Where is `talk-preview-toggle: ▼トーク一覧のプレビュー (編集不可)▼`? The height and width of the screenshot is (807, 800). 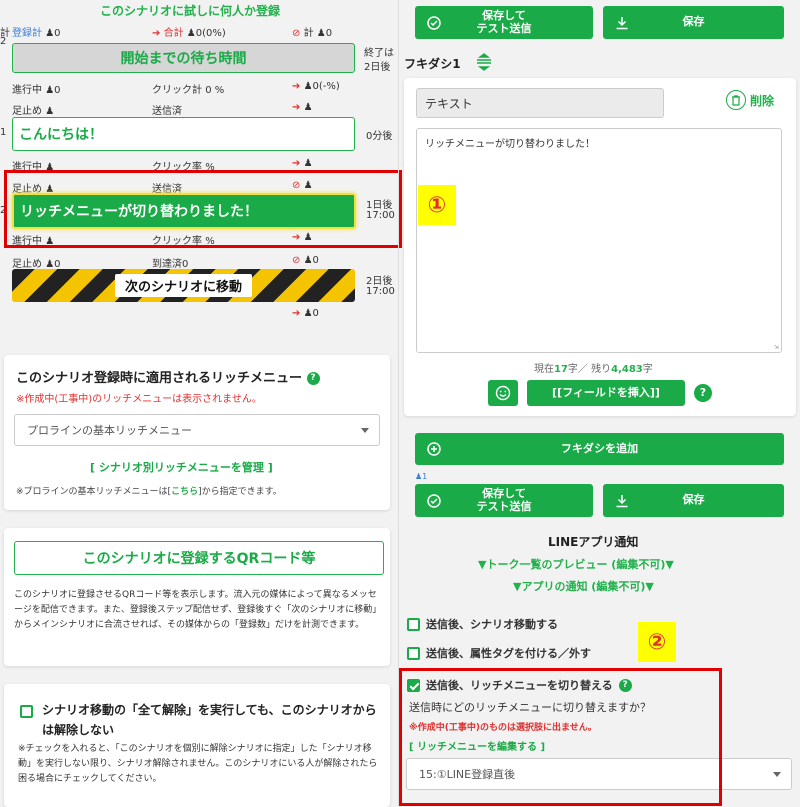
talk-preview-toggle: ▼トーク一覧のプレビュー (編集不可)▼ is located at coordinates (576, 564).